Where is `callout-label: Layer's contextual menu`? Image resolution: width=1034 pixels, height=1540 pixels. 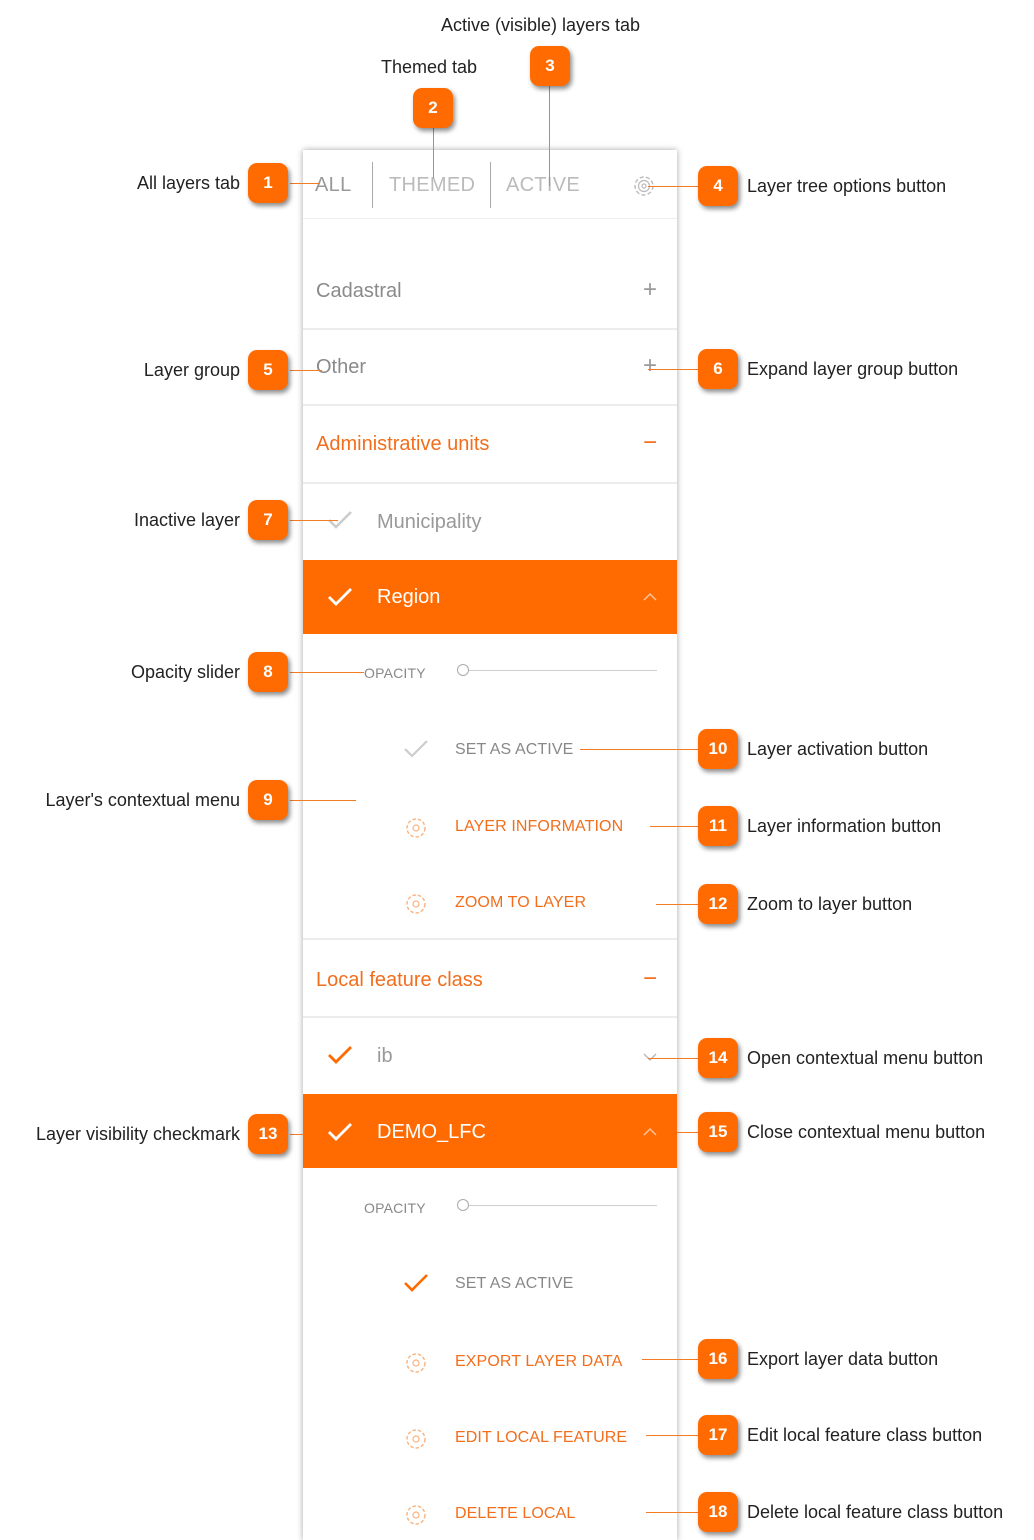
callout-label: Layer's contextual menu is located at coordinates (142, 800).